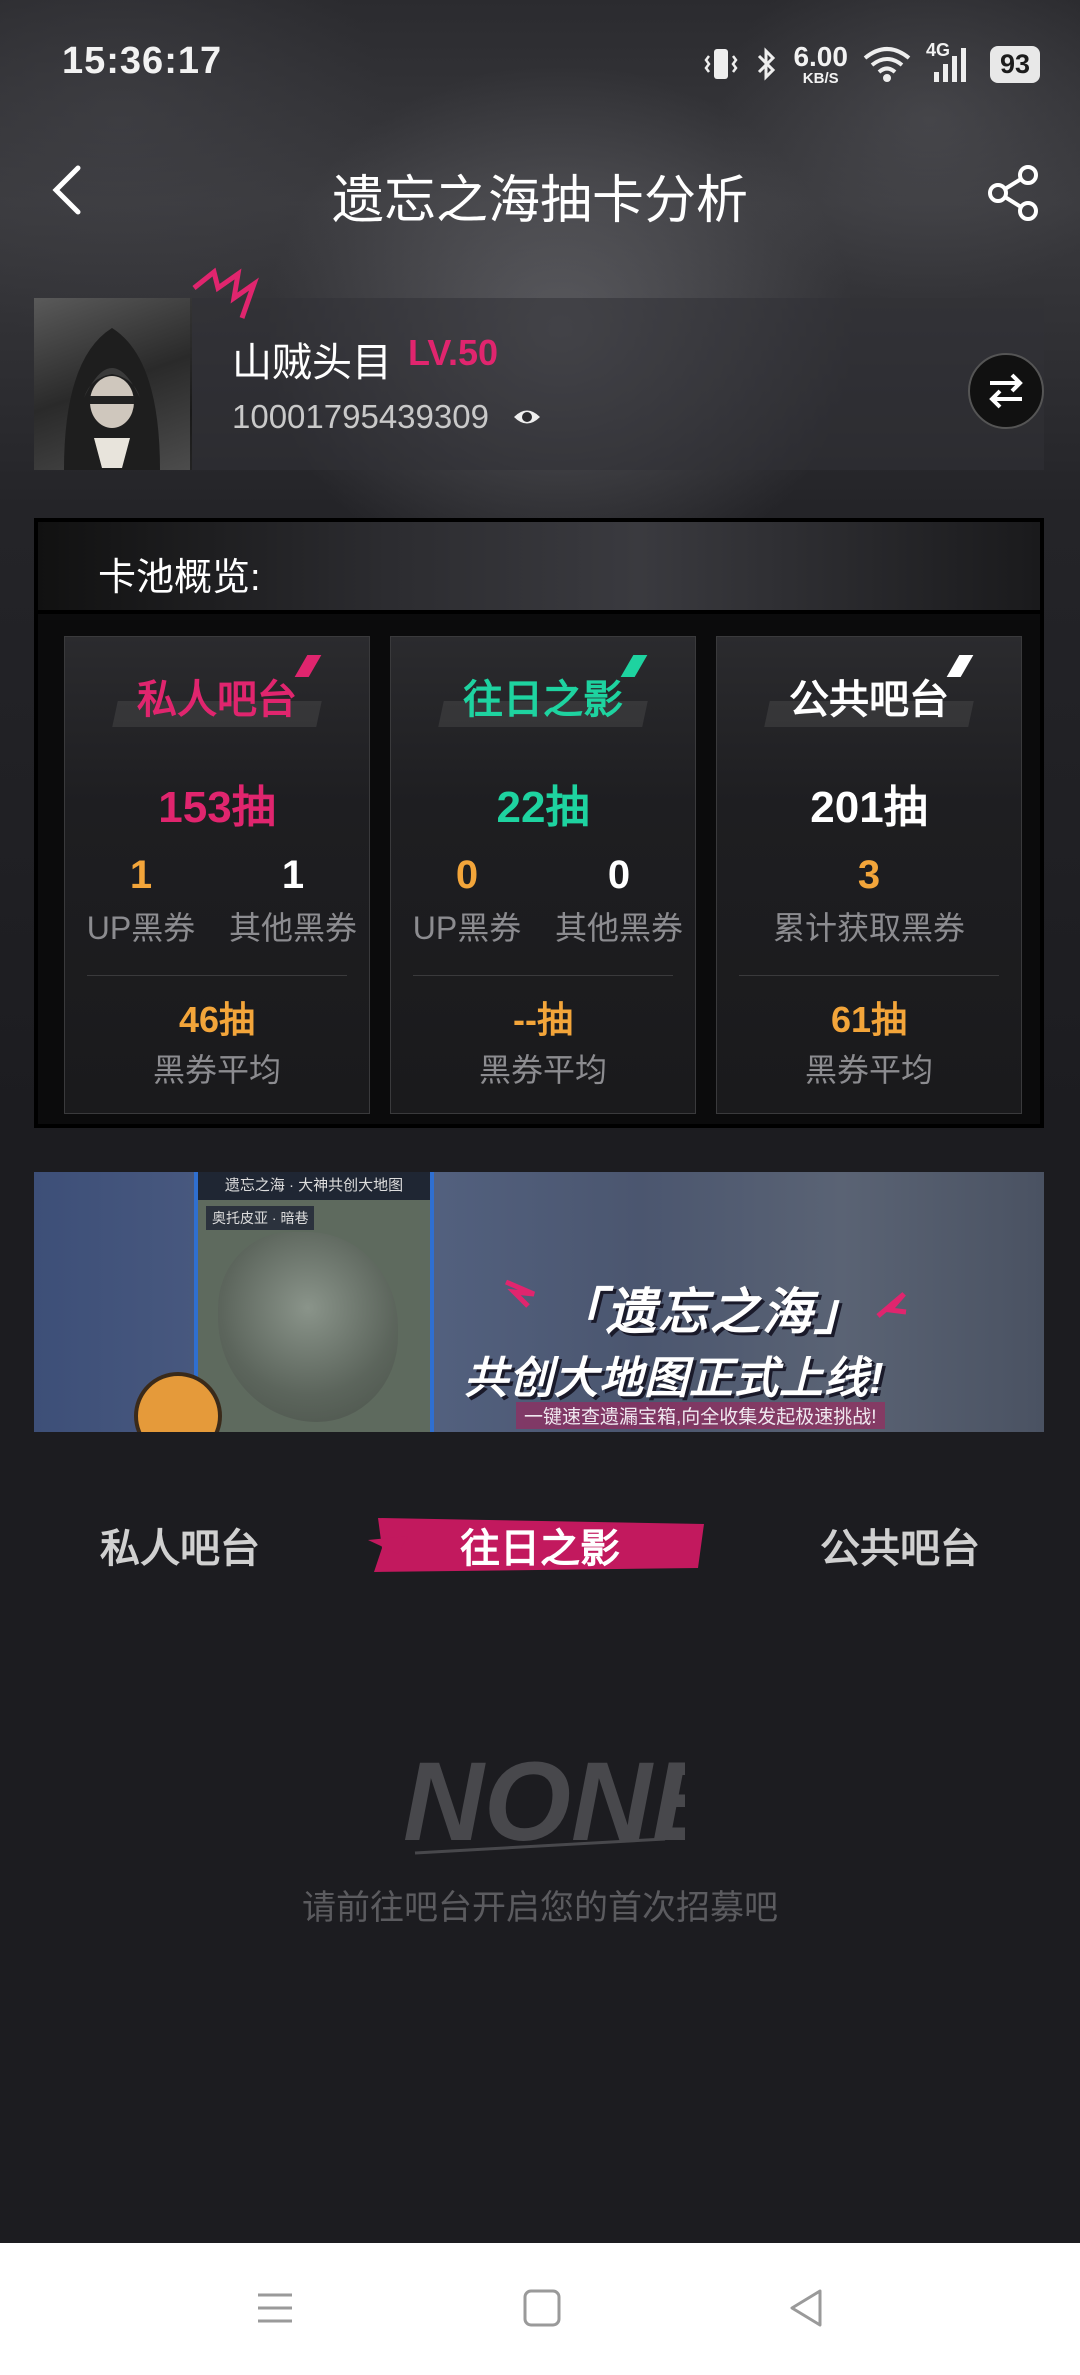 Image resolution: width=1080 pixels, height=2375 pixels. I want to click on lightning-deco-icon, so click(225, 293).